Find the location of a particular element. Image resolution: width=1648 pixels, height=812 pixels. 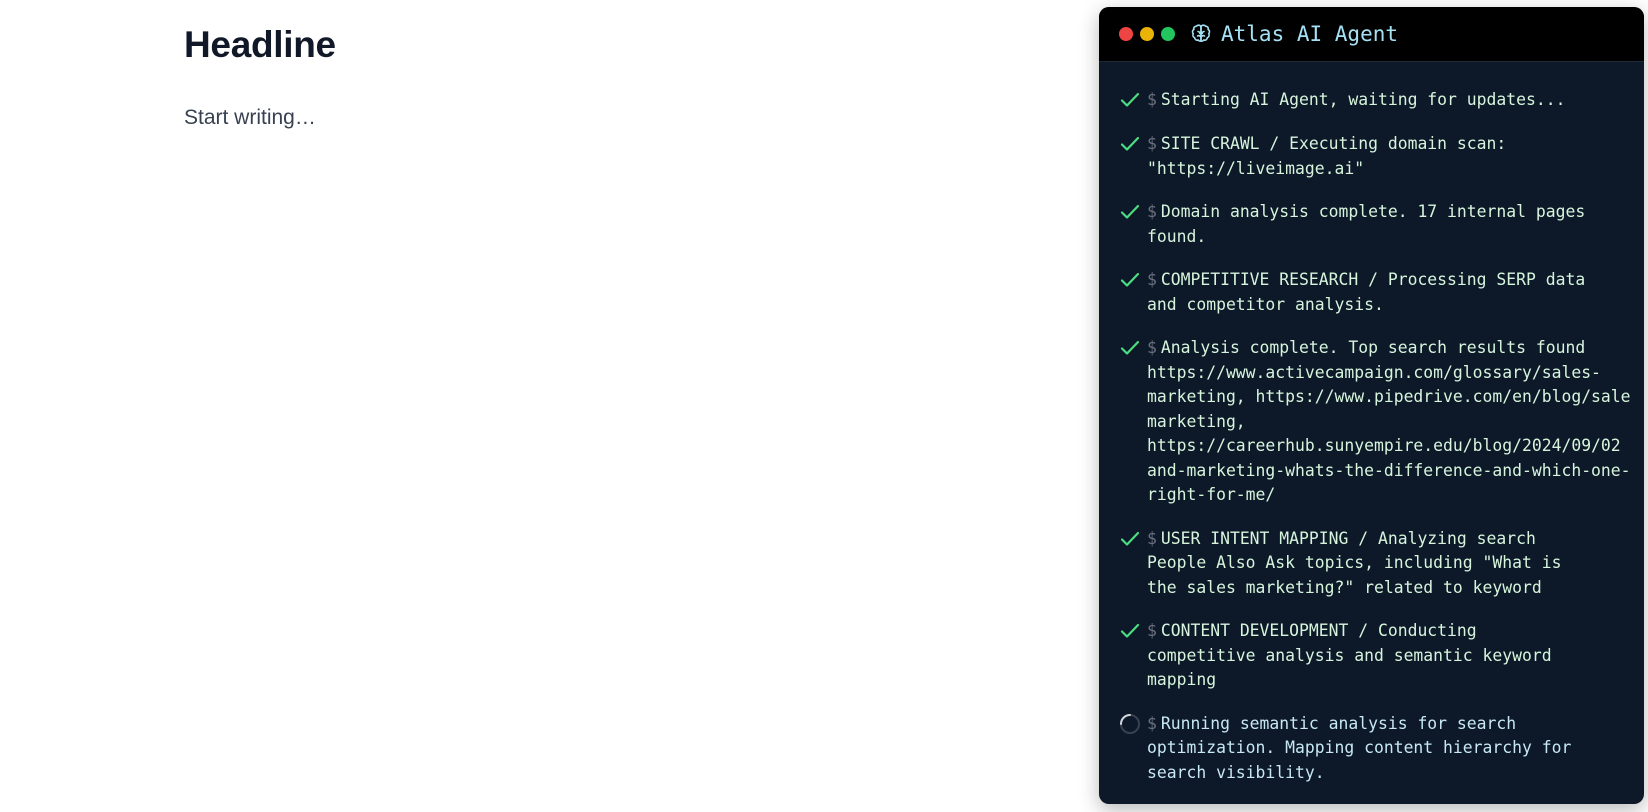

log-line: CONTENT DEVELOPMENT / Conducting is located at coordinates (1318, 630).